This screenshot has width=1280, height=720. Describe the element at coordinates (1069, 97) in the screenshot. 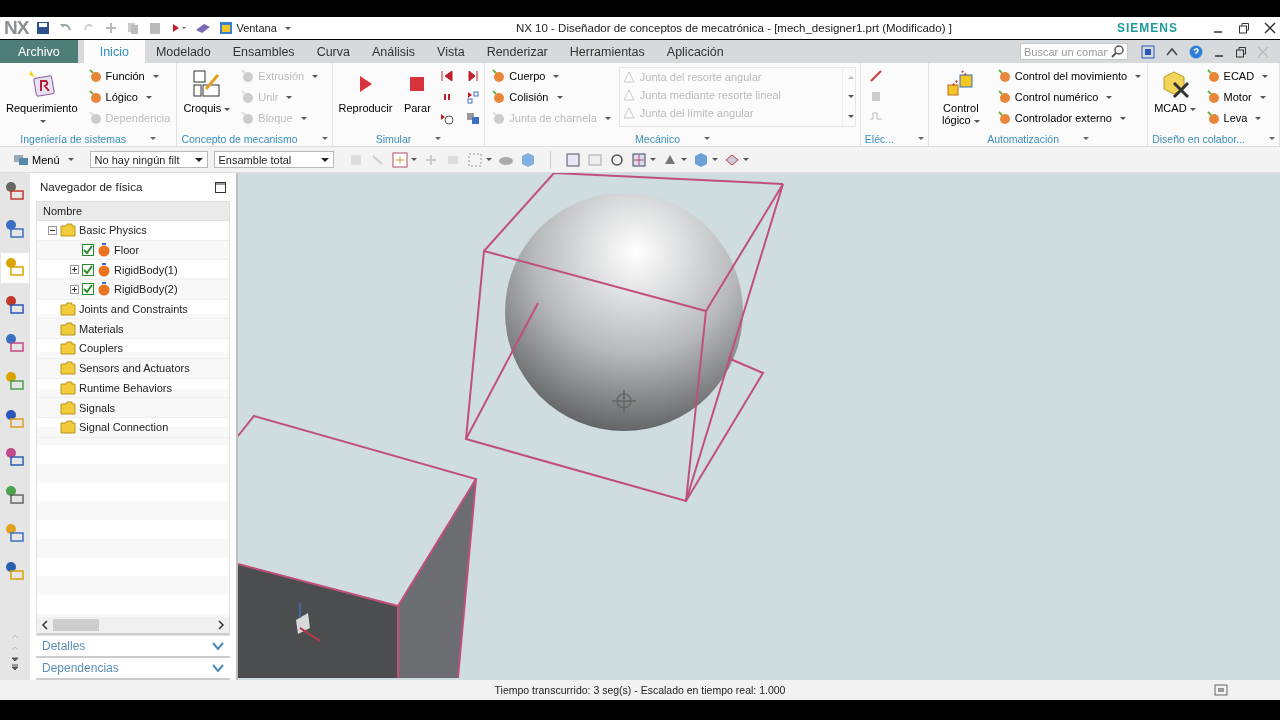

I see `ribbon-button: Control numérico` at that location.